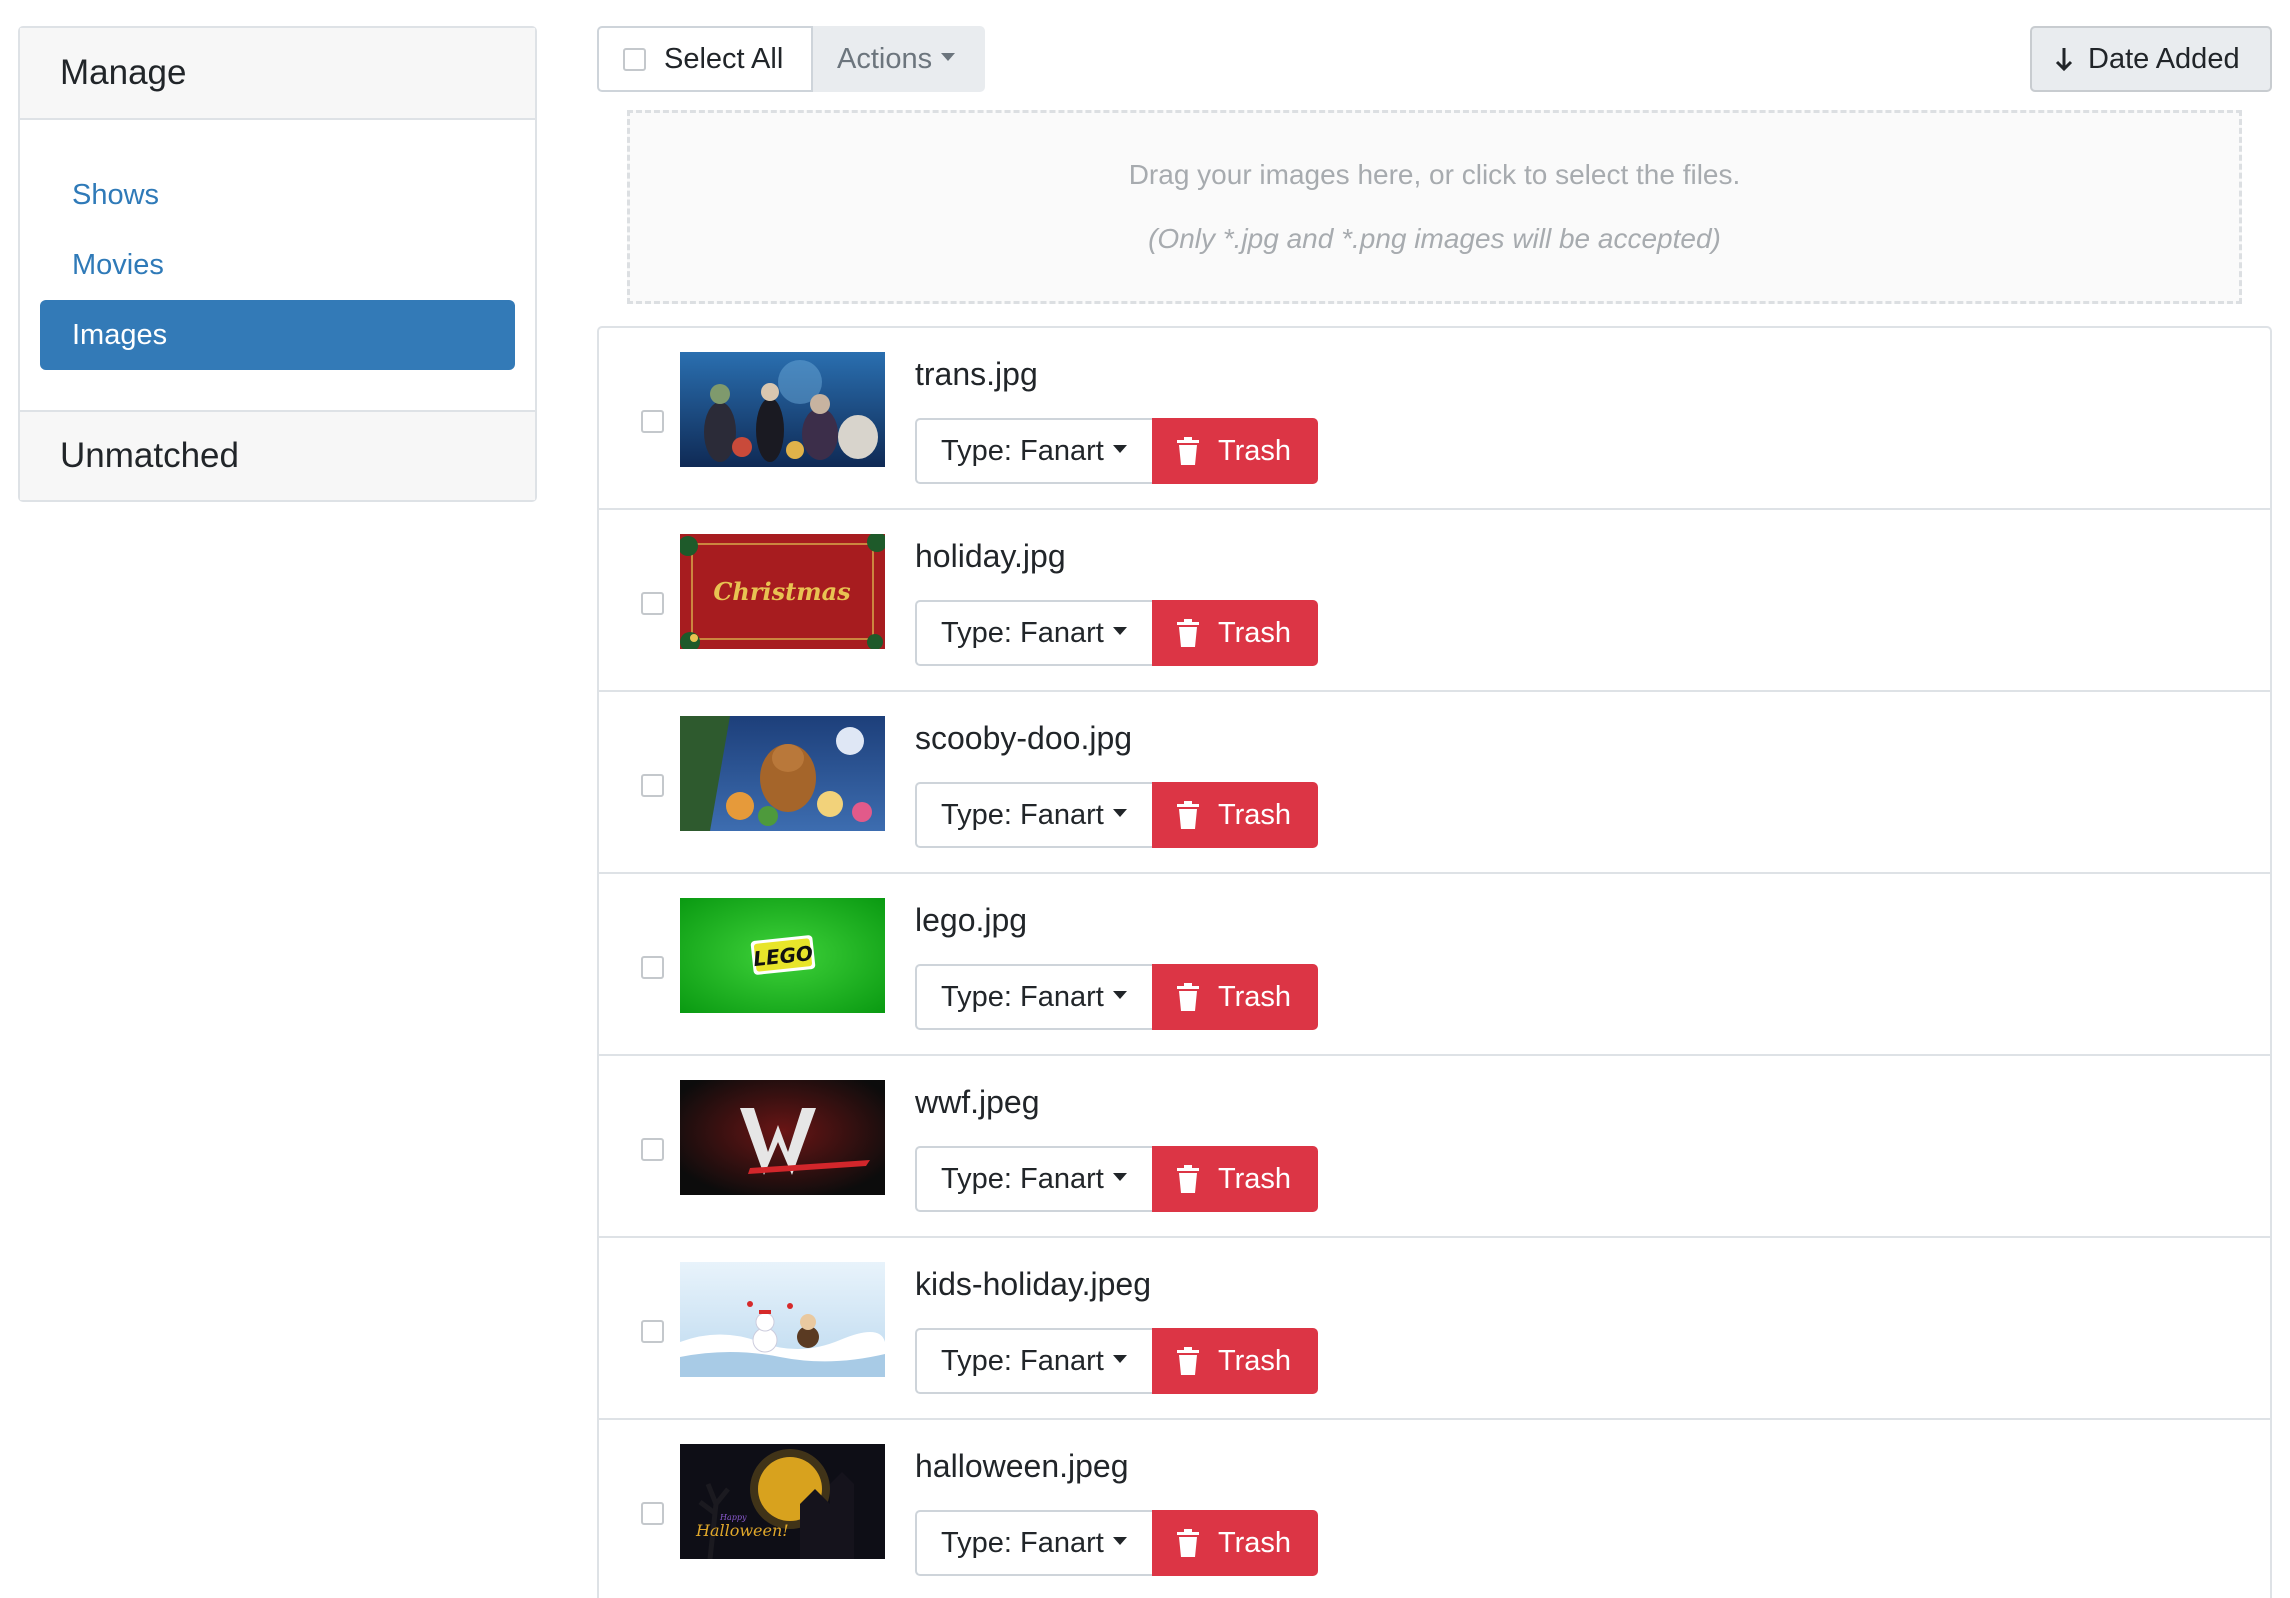 The height and width of the screenshot is (1598, 2290). What do you see at coordinates (742, 1530) in the screenshot?
I see `halloween-title: Halloween!` at bounding box center [742, 1530].